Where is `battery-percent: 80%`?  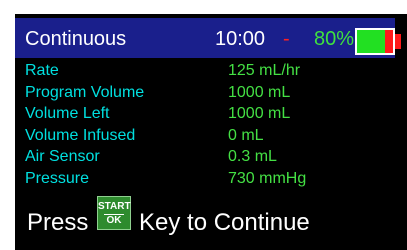
battery-percent: 80% is located at coordinates (334, 39).